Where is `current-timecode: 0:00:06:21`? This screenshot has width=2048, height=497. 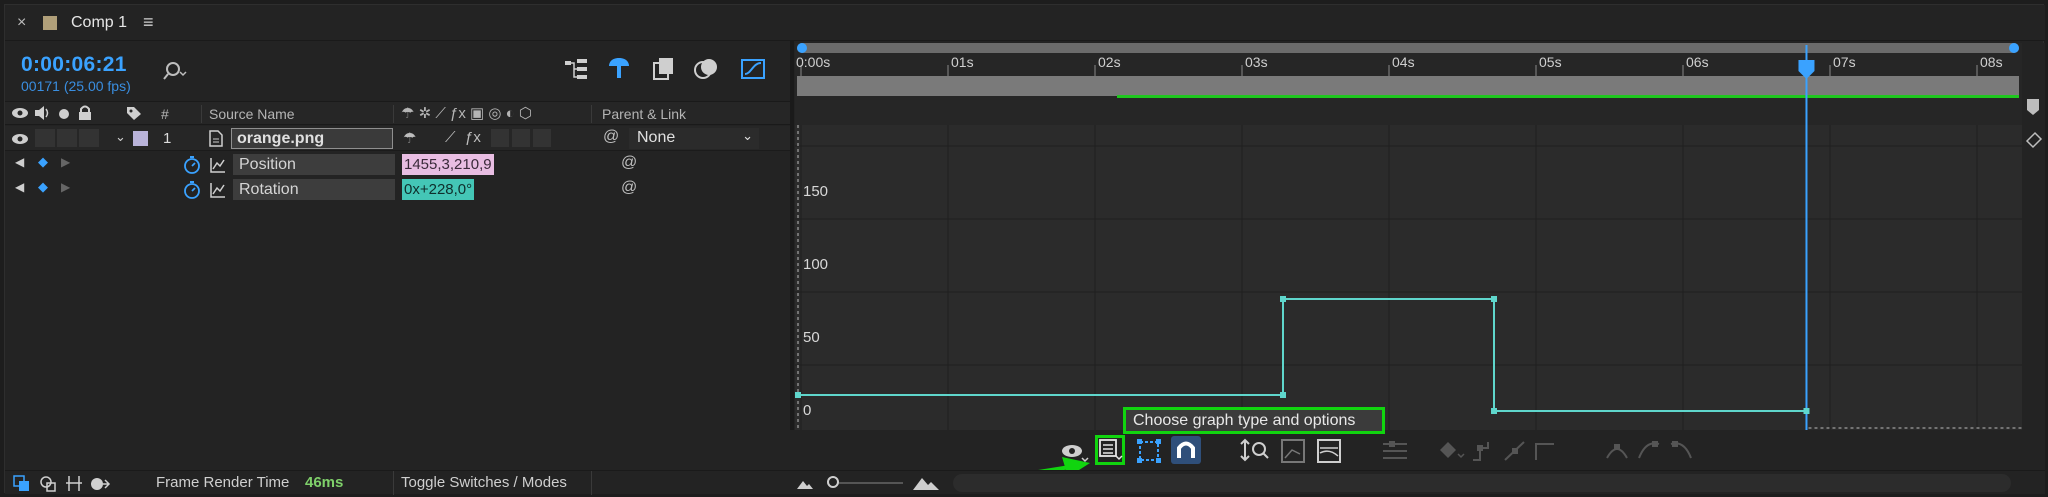
current-timecode: 0:00:06:21 is located at coordinates (74, 65).